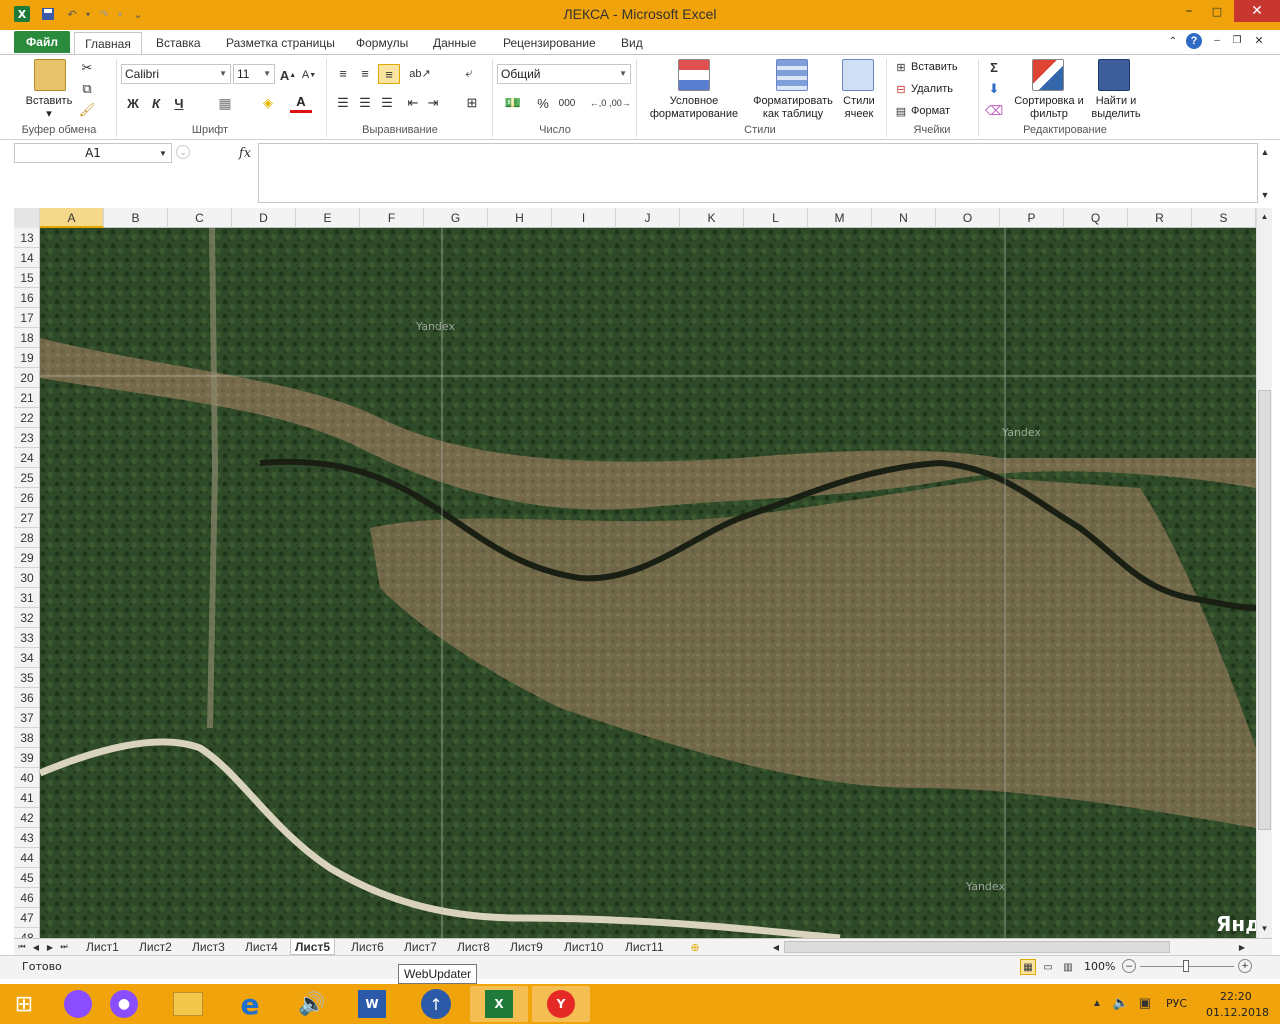  Describe the element at coordinates (1264, 216) in the screenshot. I see `scroll-up-icon: ▲` at that location.